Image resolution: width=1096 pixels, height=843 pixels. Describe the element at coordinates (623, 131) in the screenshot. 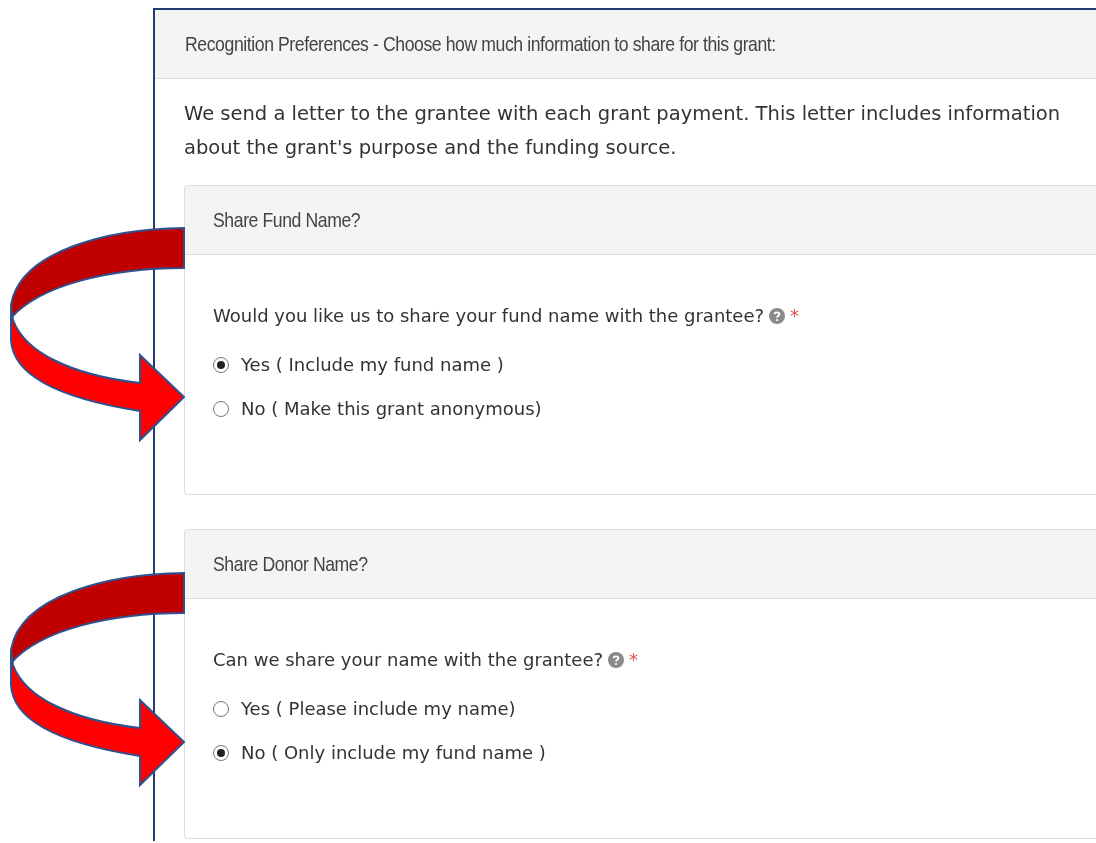

I see `description-text: We send a letter to the grantee with each grant payment. This letter includes information about the grant's purpose and the funding source.` at that location.